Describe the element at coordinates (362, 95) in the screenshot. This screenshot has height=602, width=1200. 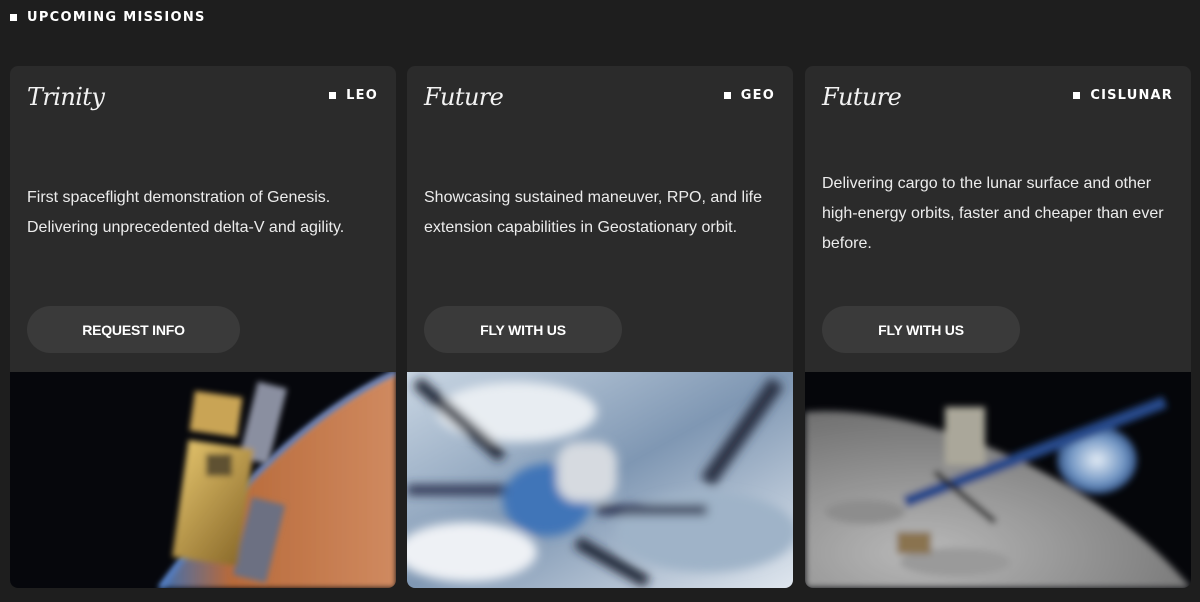
I see `orbit-label: LEO` at that location.